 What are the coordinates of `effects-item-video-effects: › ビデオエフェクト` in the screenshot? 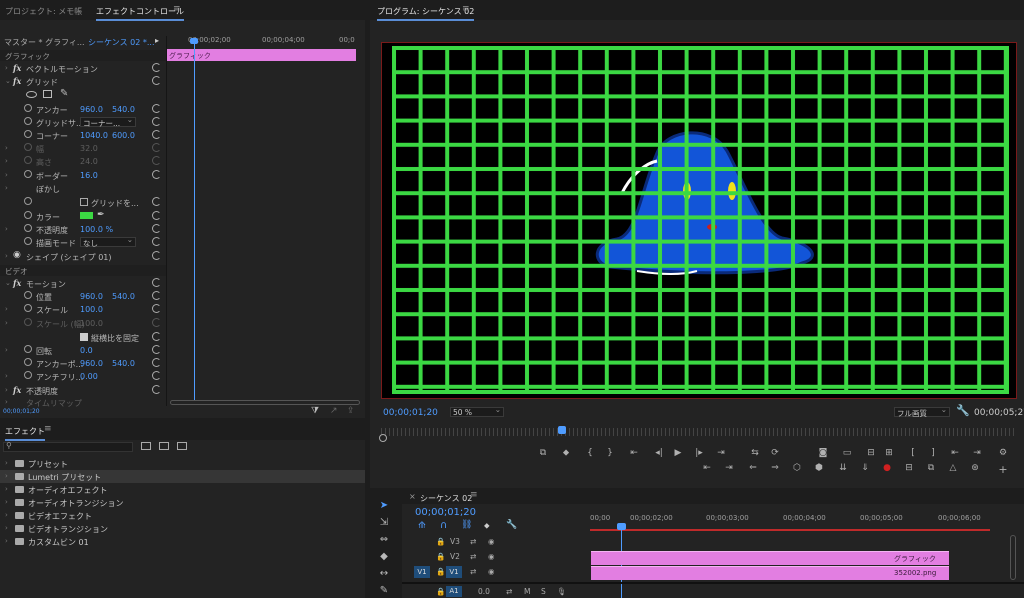 It's located at (182, 515).